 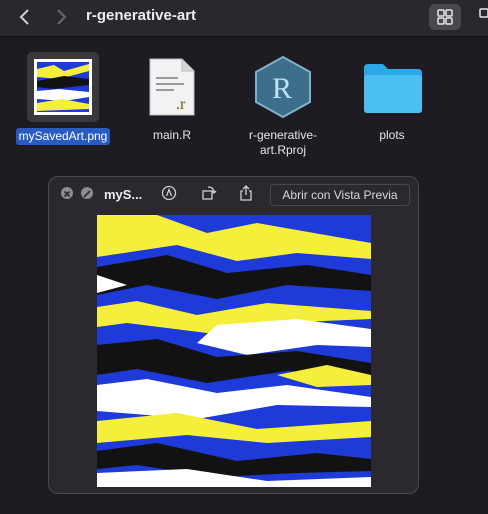 What do you see at coordinates (393, 88) in the screenshot?
I see `folder-icon` at bounding box center [393, 88].